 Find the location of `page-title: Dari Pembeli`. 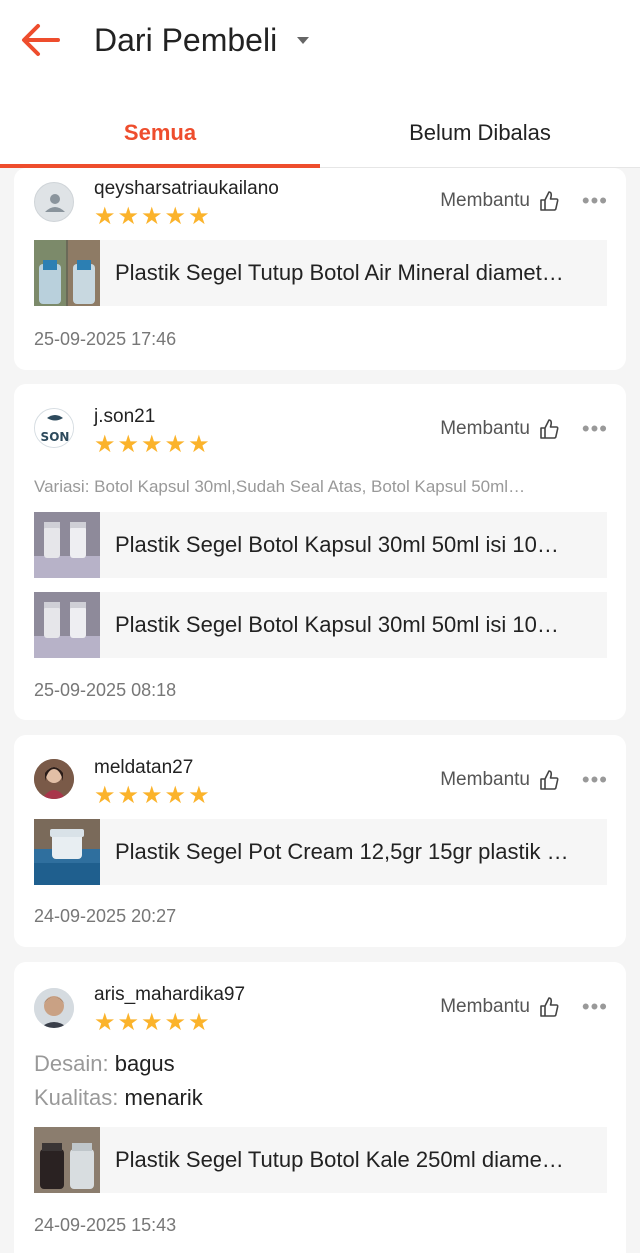

page-title: Dari Pembeli is located at coordinates (186, 39).